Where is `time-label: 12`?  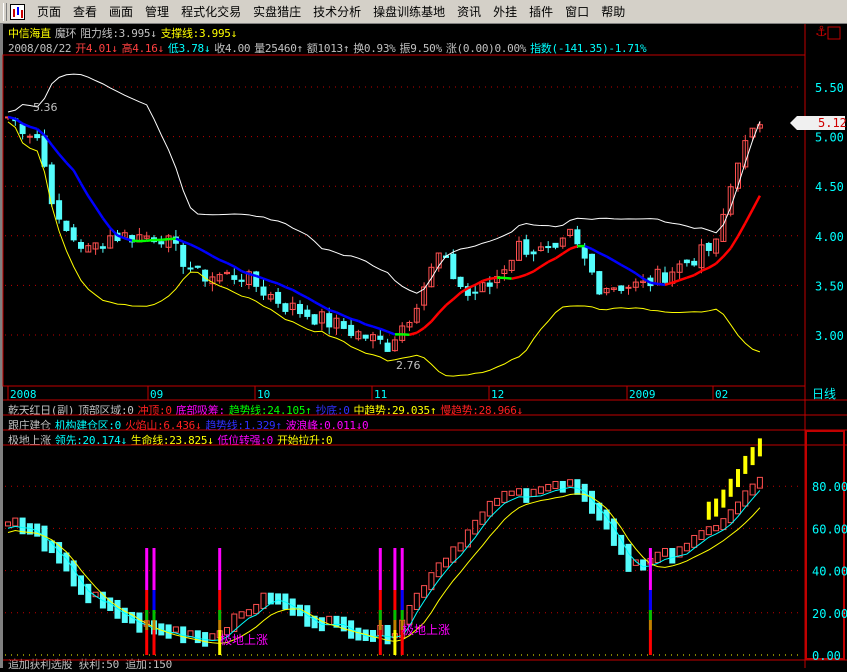 time-label: 12 is located at coordinates (497, 394).